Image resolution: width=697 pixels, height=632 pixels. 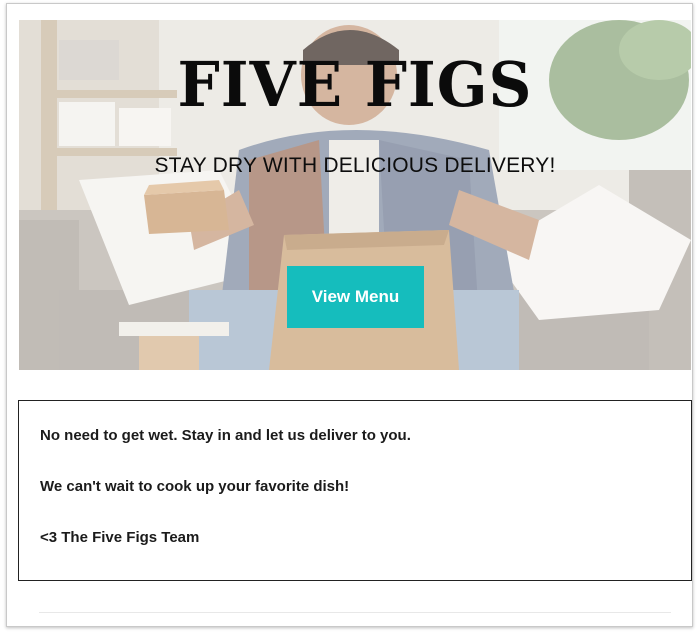 What do you see at coordinates (355, 84) in the screenshot?
I see `hero-title: FIVE FIGS` at bounding box center [355, 84].